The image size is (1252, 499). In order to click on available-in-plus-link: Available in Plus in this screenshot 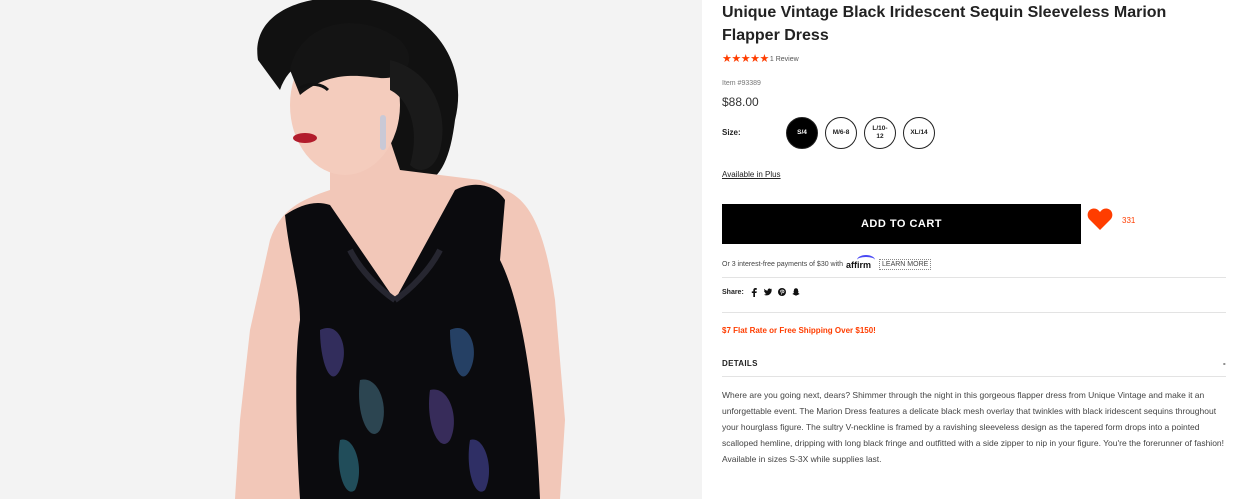, I will do `click(751, 174)`.